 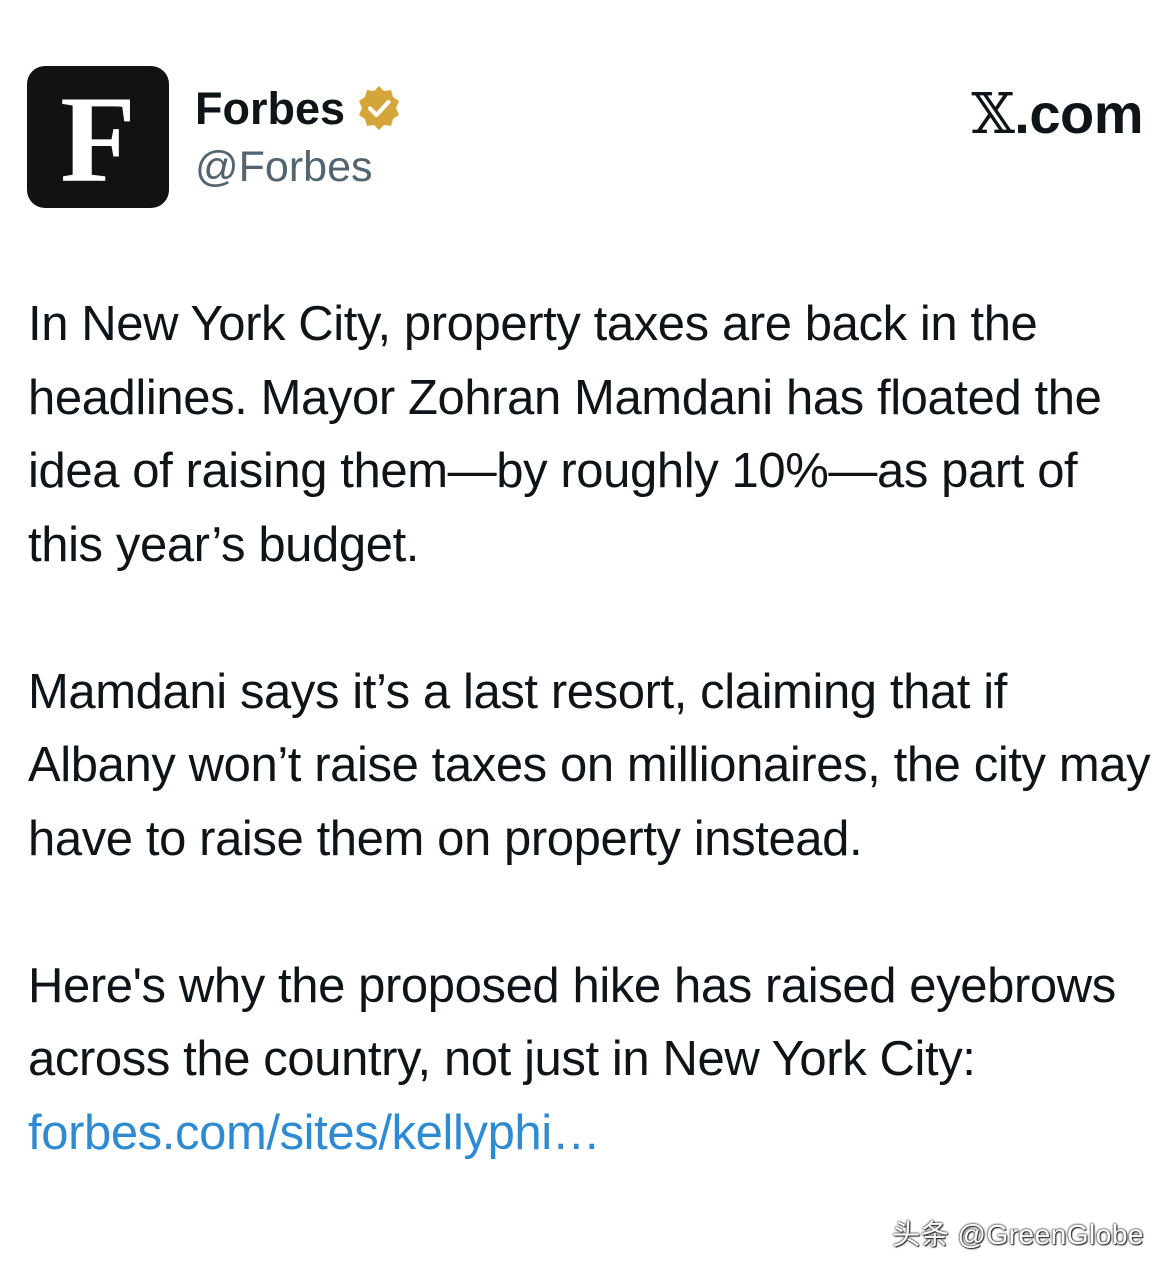 What do you see at coordinates (299, 167) in the screenshot?
I see `account-handle: @Forbes` at bounding box center [299, 167].